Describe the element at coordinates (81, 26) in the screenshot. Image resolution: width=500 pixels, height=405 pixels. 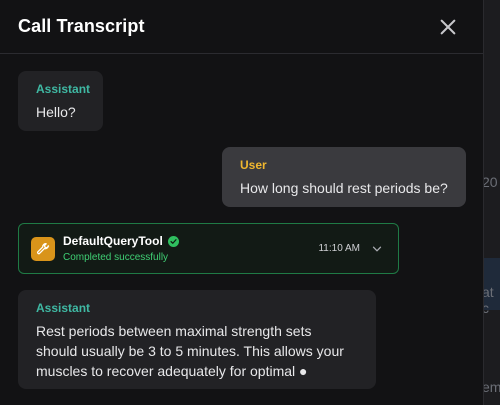
I see `panel-title: Call Transcript` at that location.